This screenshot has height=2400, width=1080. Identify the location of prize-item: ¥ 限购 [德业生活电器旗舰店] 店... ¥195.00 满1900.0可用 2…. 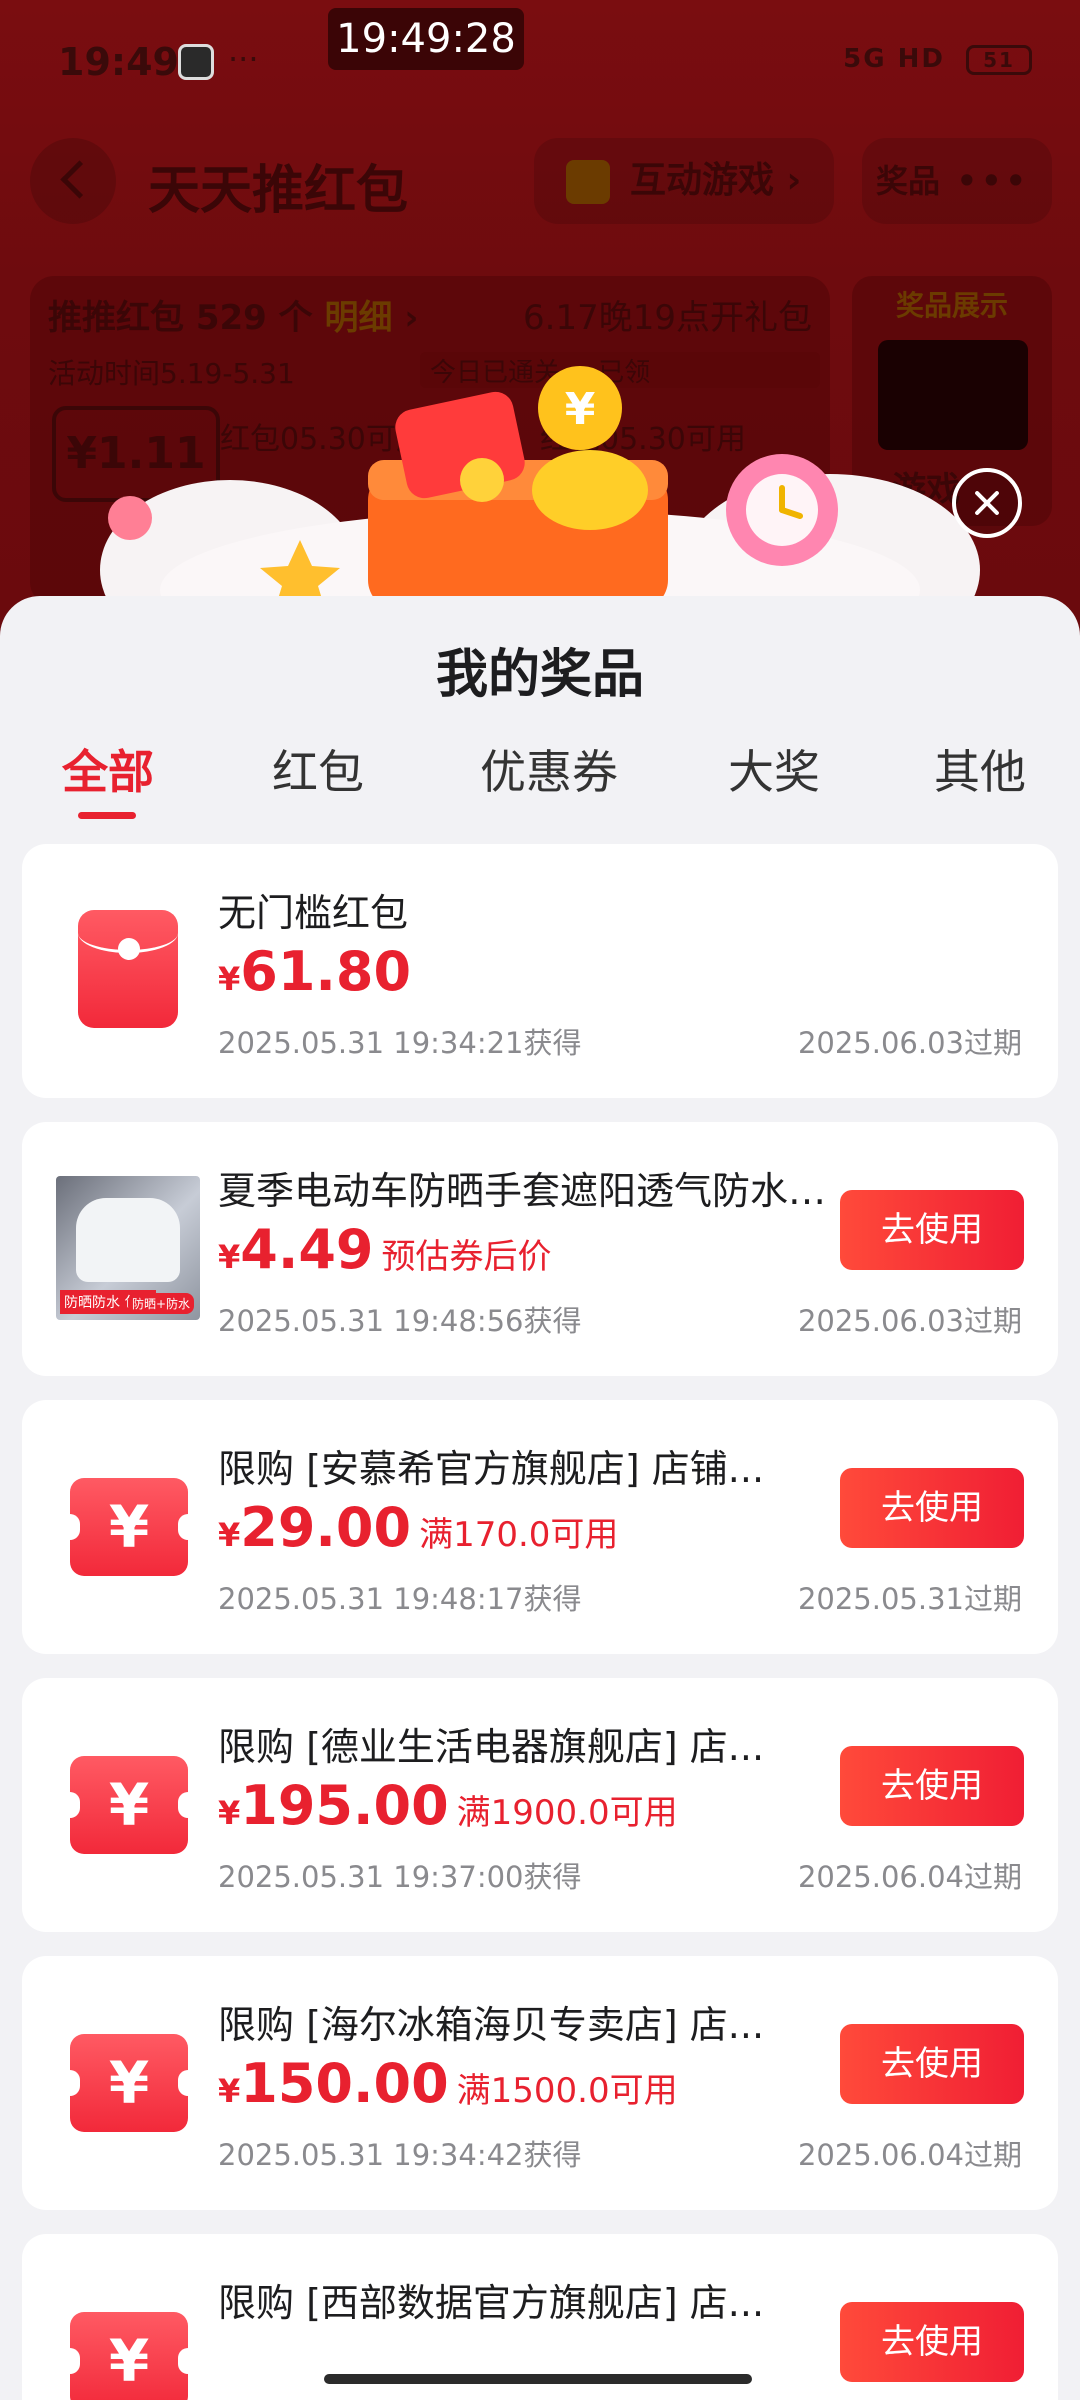
(540, 1805).